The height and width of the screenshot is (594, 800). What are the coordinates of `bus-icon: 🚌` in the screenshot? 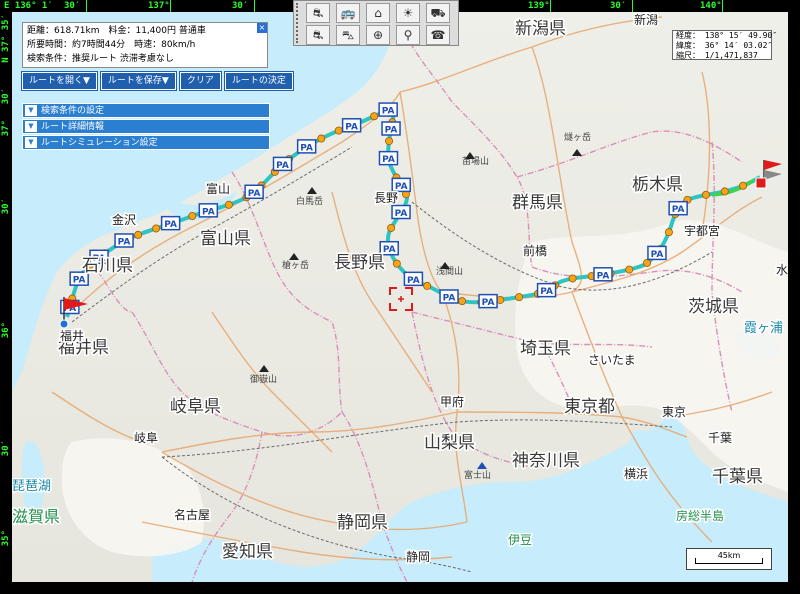 It's located at (348, 13).